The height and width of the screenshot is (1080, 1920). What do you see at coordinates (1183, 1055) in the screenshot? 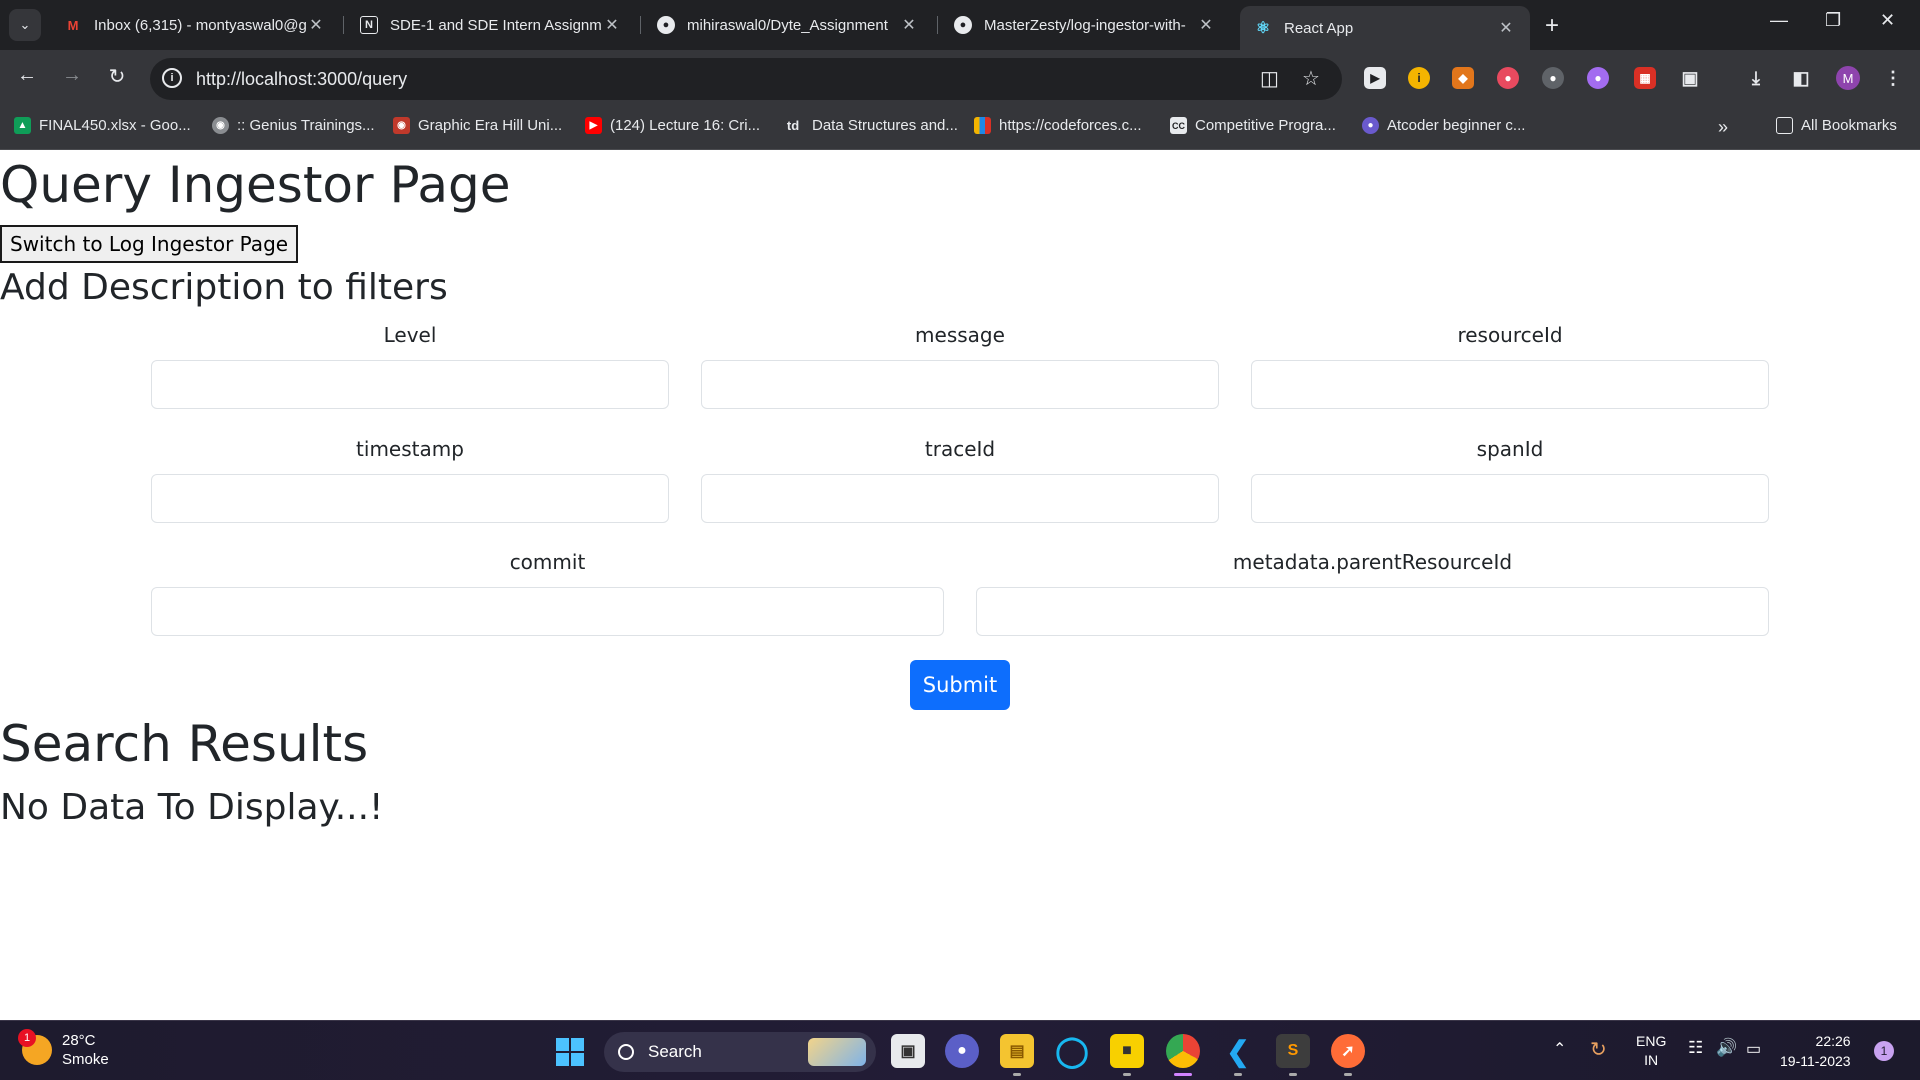
I see `chrome-icon` at bounding box center [1183, 1055].